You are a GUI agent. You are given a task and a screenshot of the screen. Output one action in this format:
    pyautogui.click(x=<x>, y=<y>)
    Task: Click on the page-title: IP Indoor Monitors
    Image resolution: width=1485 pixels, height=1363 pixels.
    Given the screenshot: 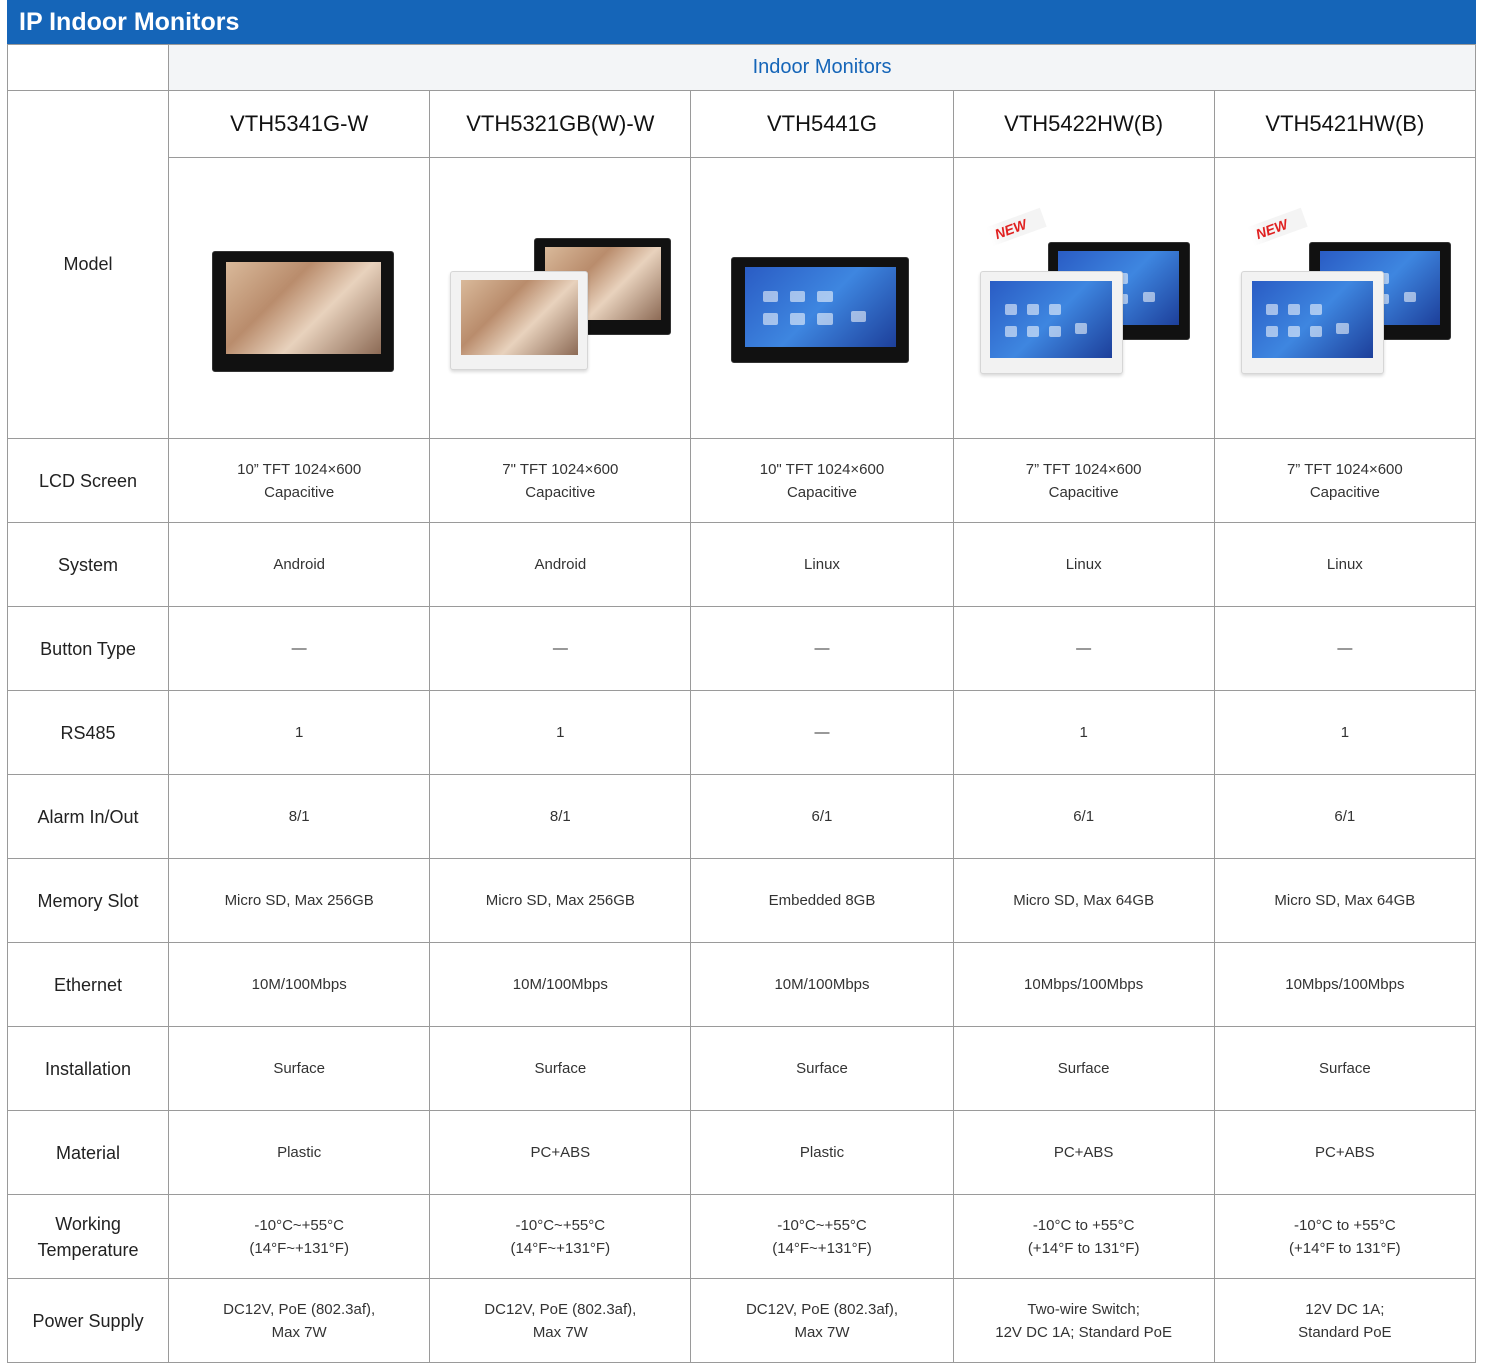 What is the action you would take?
    pyautogui.click(x=741, y=22)
    